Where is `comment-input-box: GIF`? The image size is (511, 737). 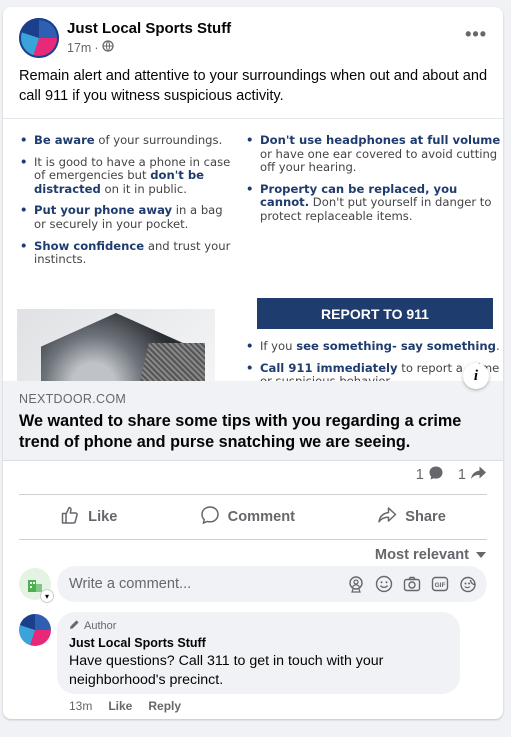 comment-input-box: GIF is located at coordinates (272, 584).